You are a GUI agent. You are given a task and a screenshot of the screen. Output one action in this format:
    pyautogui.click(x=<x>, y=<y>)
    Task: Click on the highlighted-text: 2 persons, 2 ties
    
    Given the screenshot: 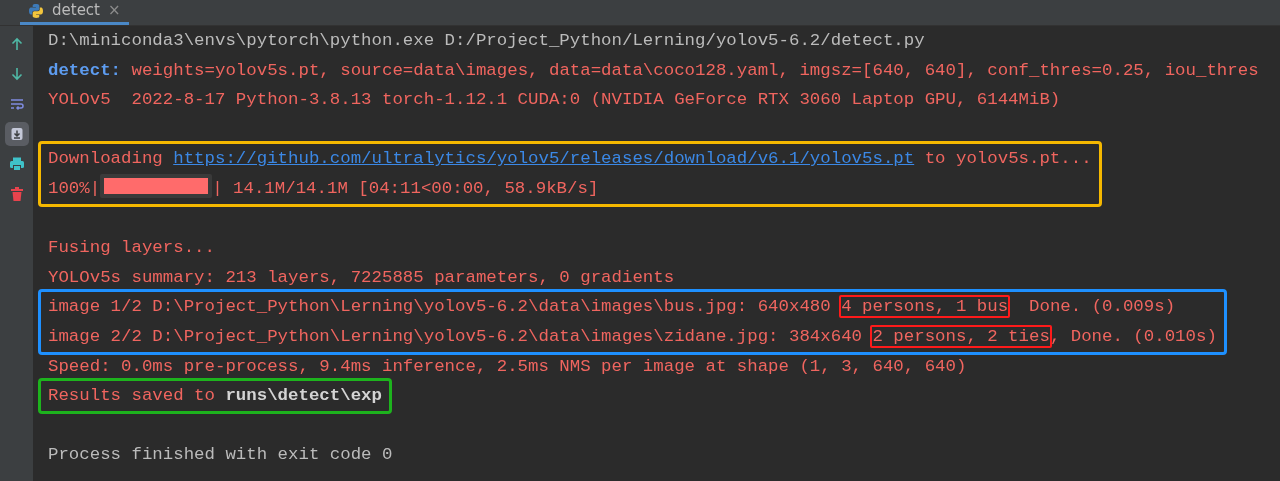 What is the action you would take?
    pyautogui.click(x=961, y=336)
    